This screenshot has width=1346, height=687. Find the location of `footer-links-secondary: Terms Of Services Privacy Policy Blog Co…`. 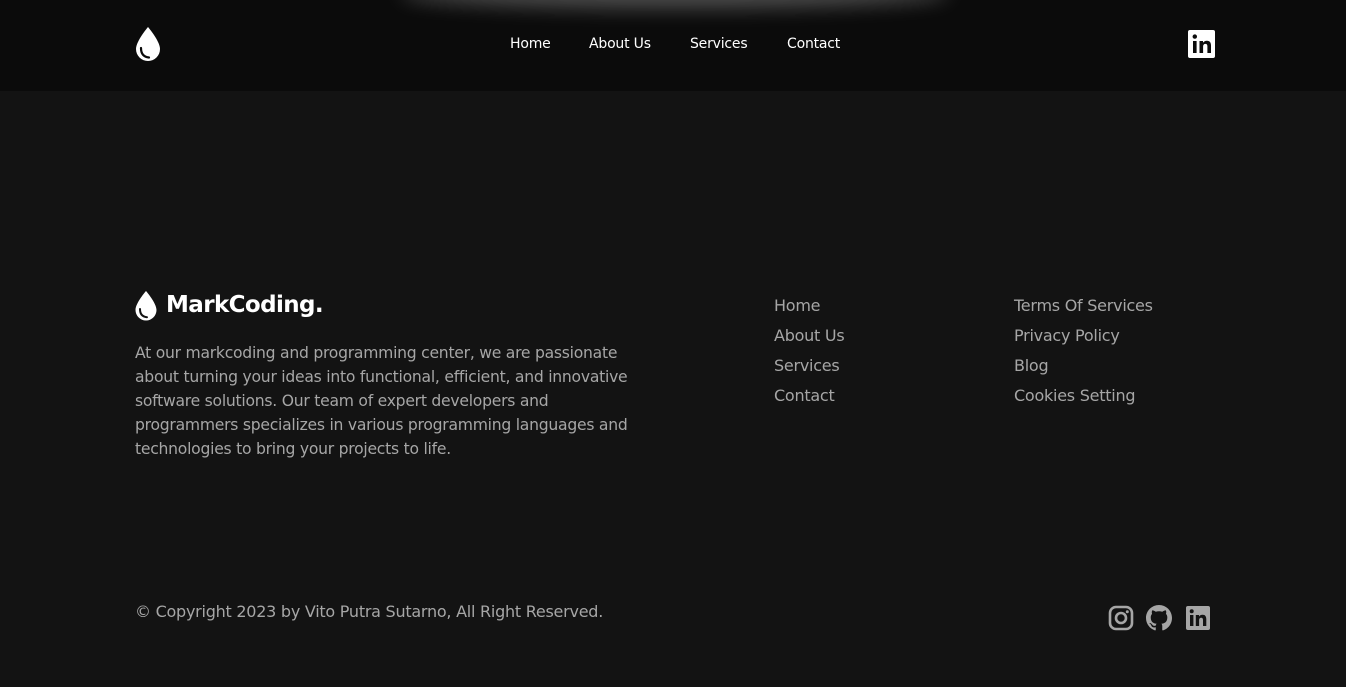

footer-links-secondary: Terms Of Services Privacy Policy Blog Co… is located at coordinates (1083, 351).